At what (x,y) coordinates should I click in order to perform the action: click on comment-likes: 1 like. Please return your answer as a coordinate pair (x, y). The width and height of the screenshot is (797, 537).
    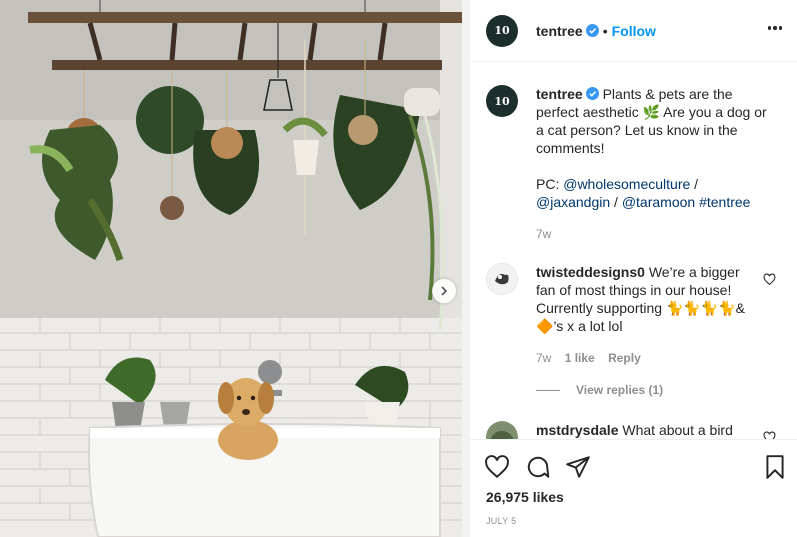
    Looking at the image, I should click on (580, 358).